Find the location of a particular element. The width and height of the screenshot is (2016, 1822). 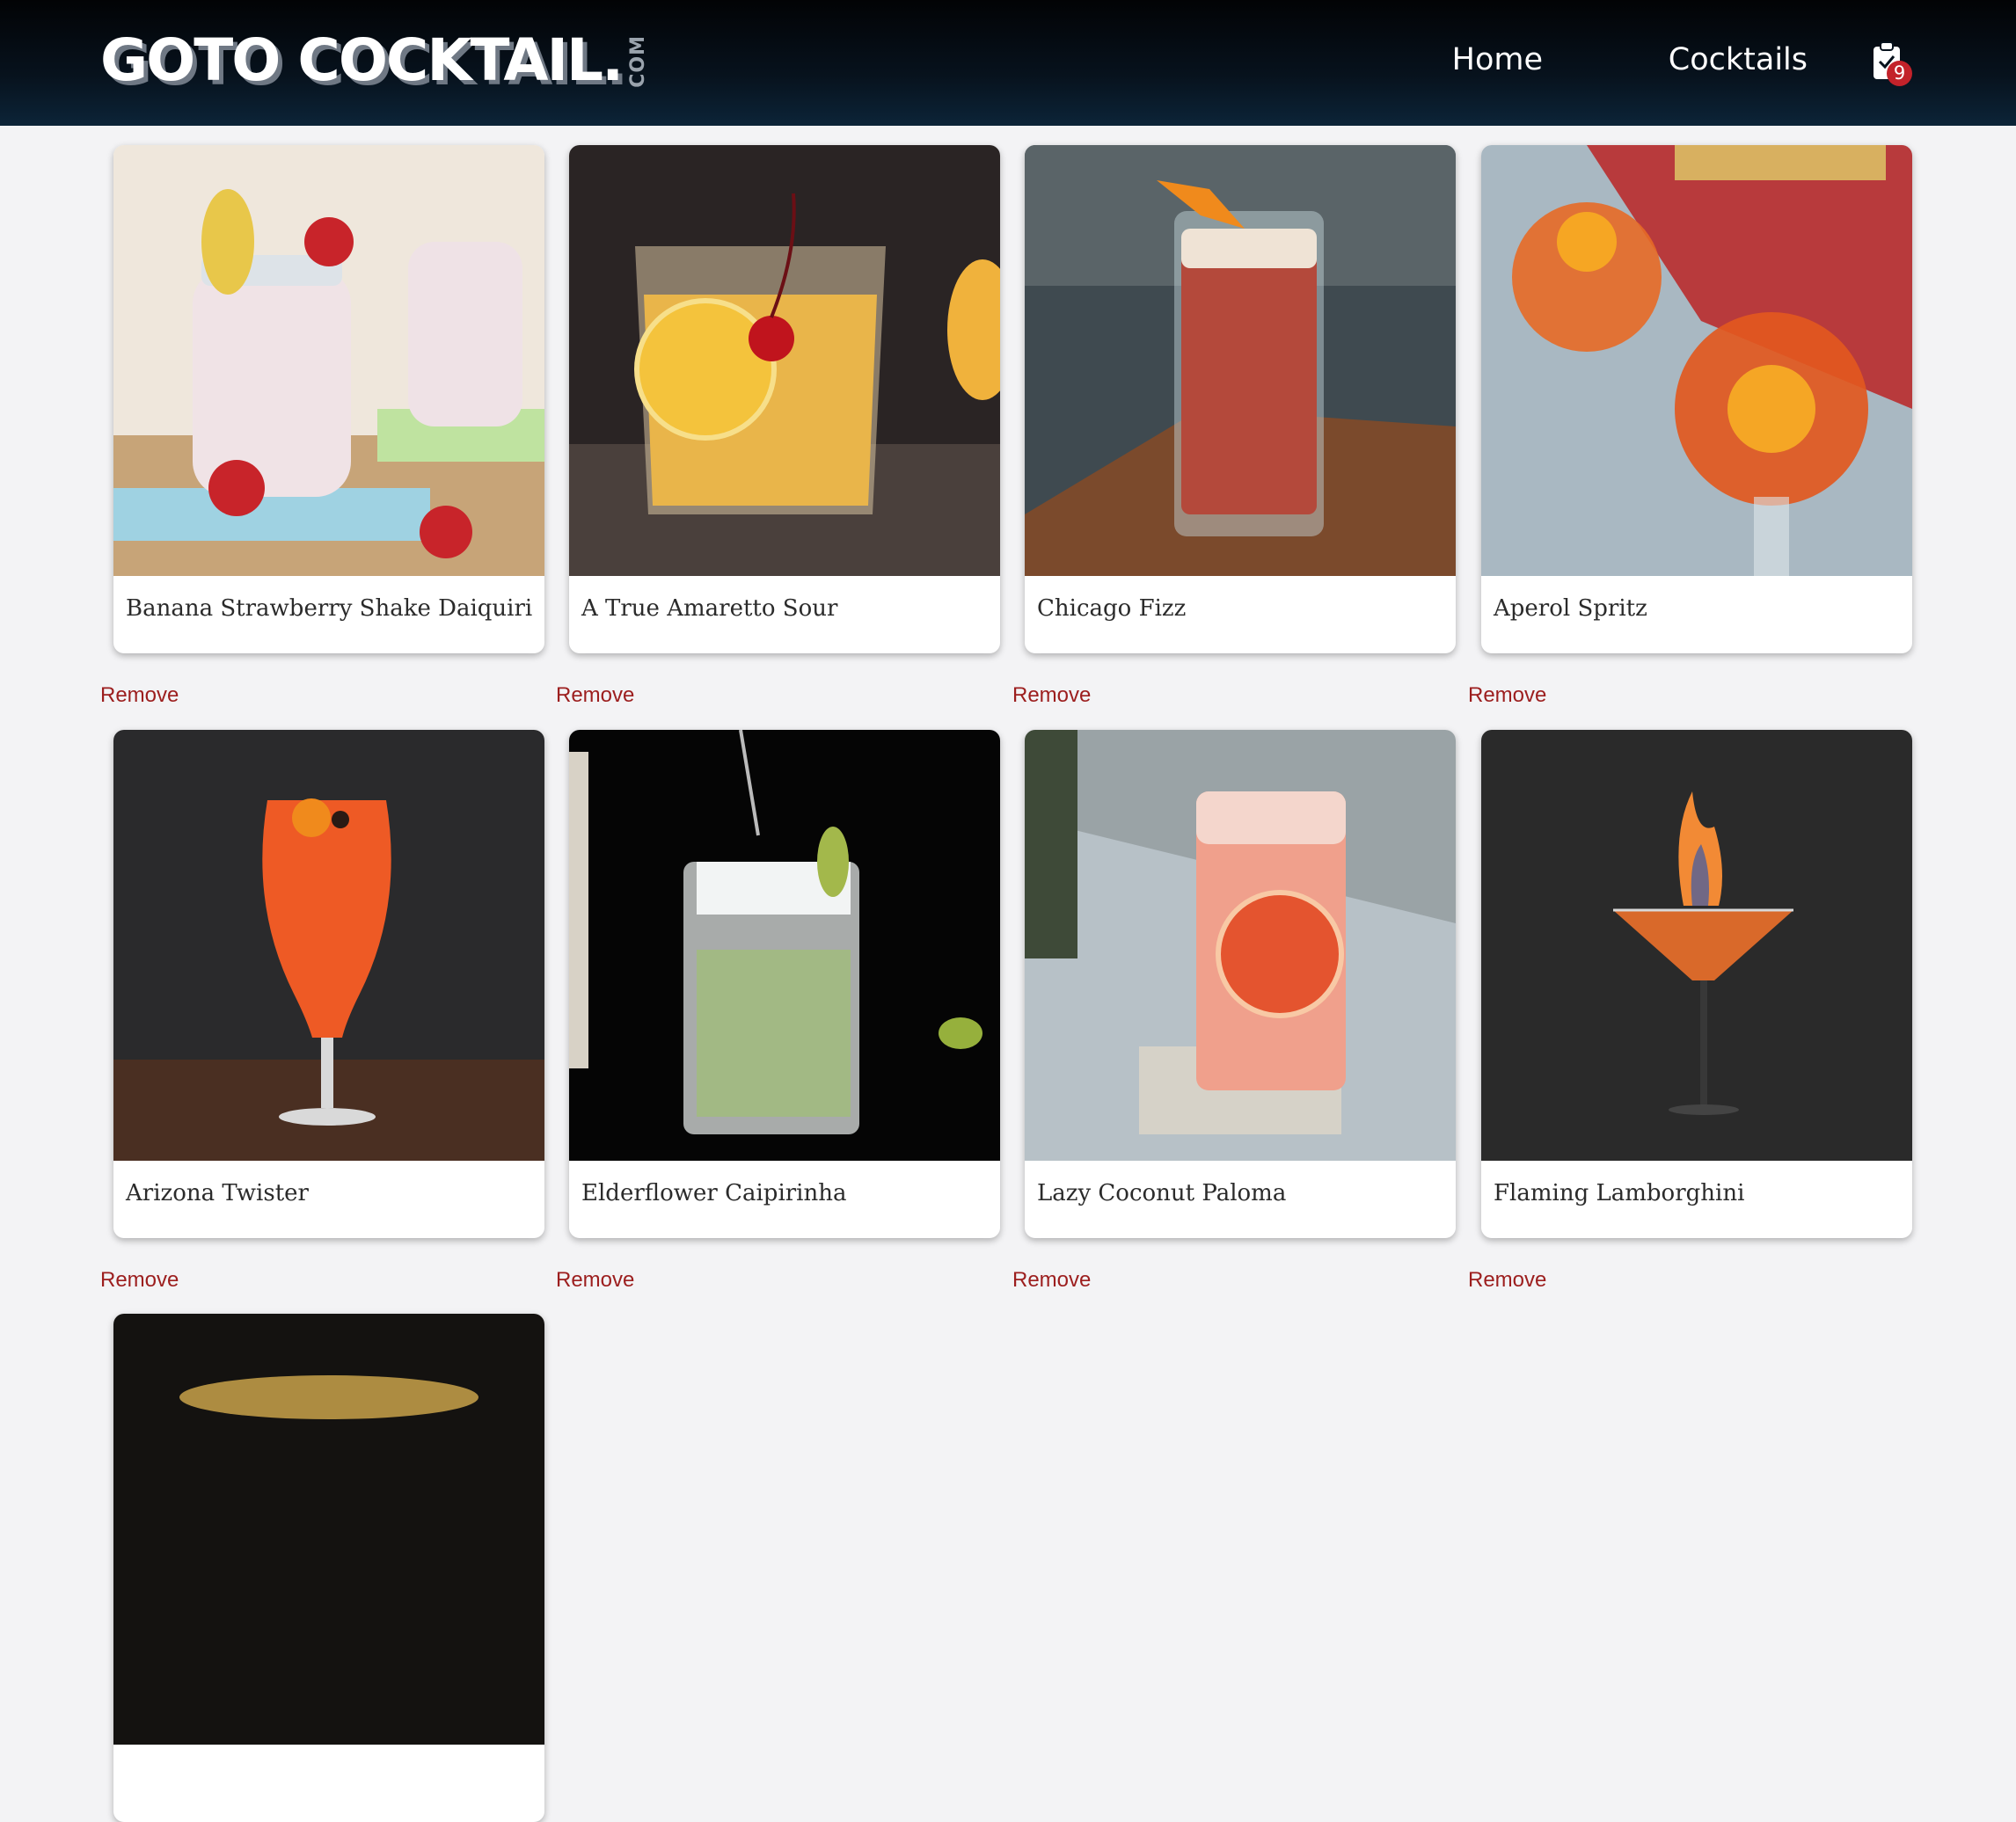

cocktail-name: A True Amaretto Sour is located at coordinates (709, 608).